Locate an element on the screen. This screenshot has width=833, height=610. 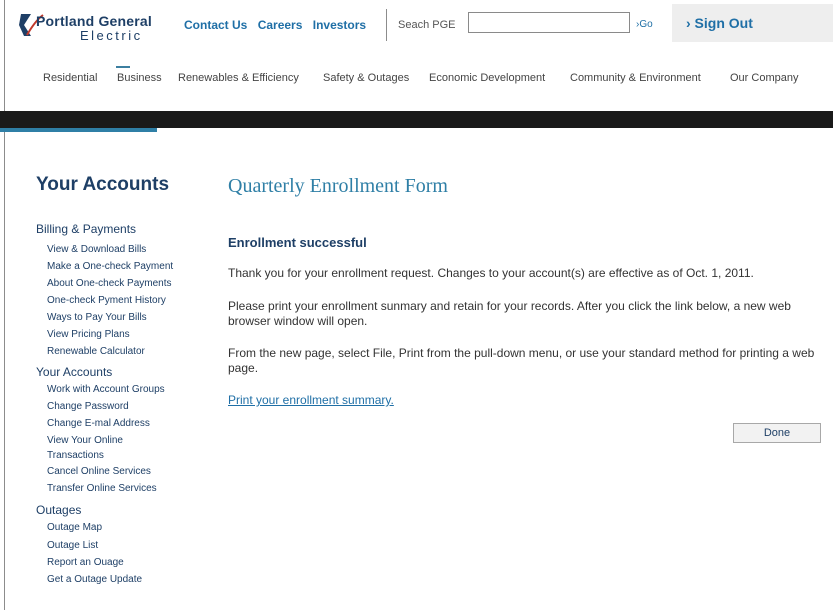
sidebar-item-pricing-plans: View Pricing Plans is located at coordinates (88, 334).